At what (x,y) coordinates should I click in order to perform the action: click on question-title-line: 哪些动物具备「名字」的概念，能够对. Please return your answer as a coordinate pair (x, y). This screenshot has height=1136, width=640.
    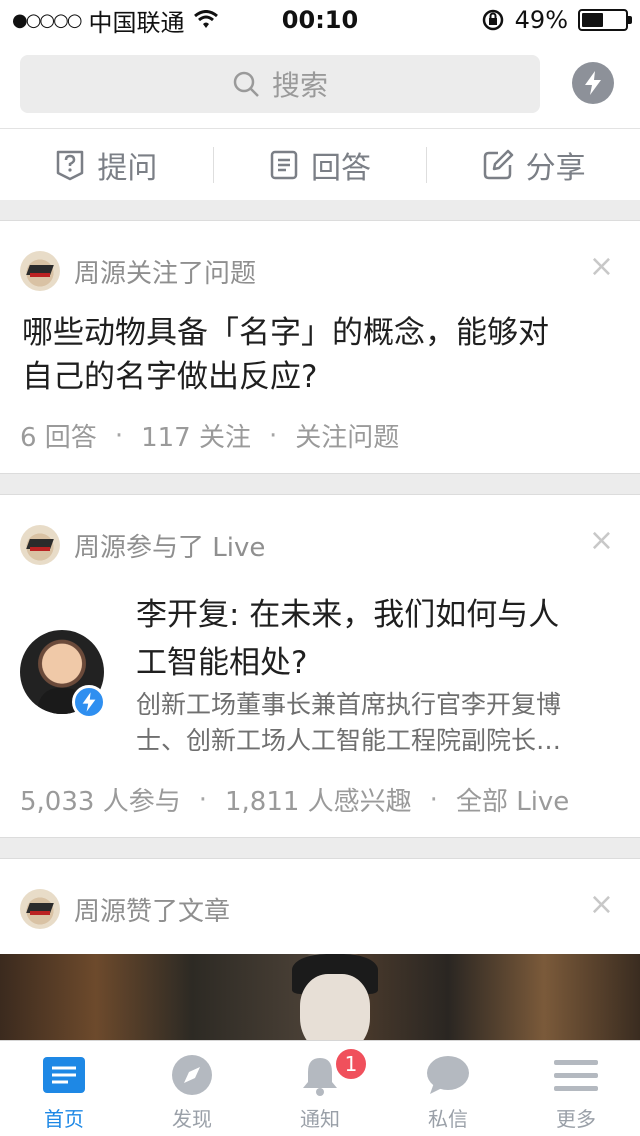
    Looking at the image, I should click on (285, 333).